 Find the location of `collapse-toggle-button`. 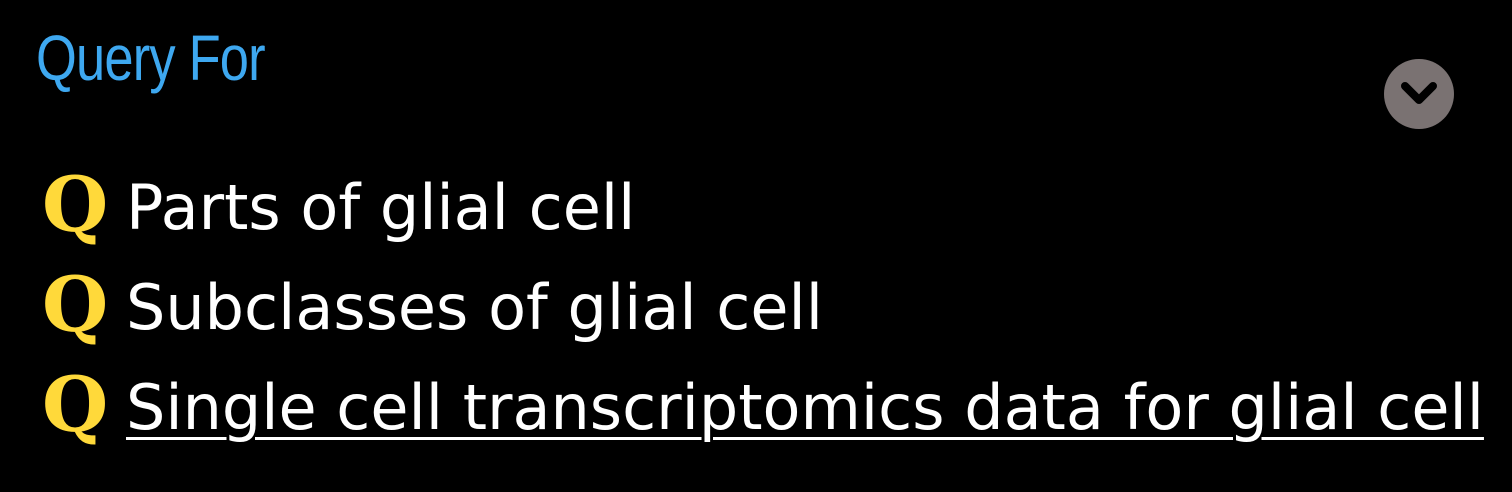

collapse-toggle-button is located at coordinates (1419, 94).